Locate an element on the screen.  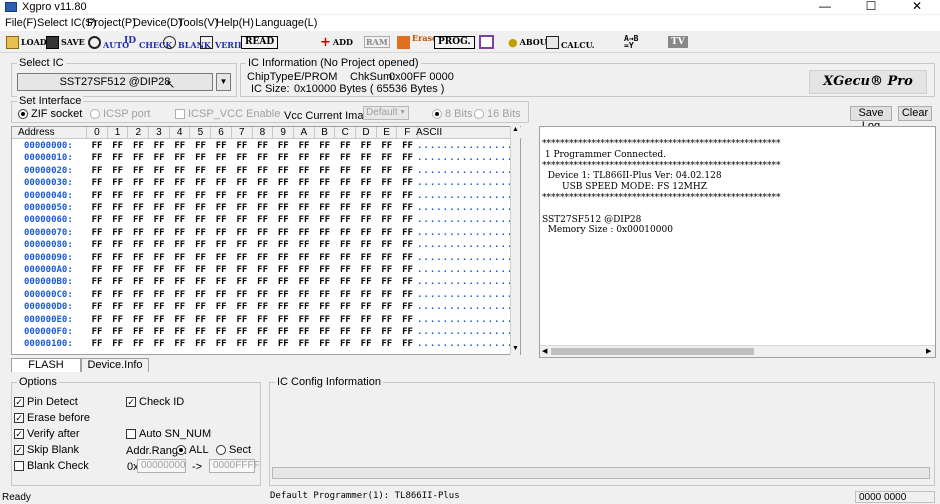
add-button: + ADD is located at coordinates (336, 42).